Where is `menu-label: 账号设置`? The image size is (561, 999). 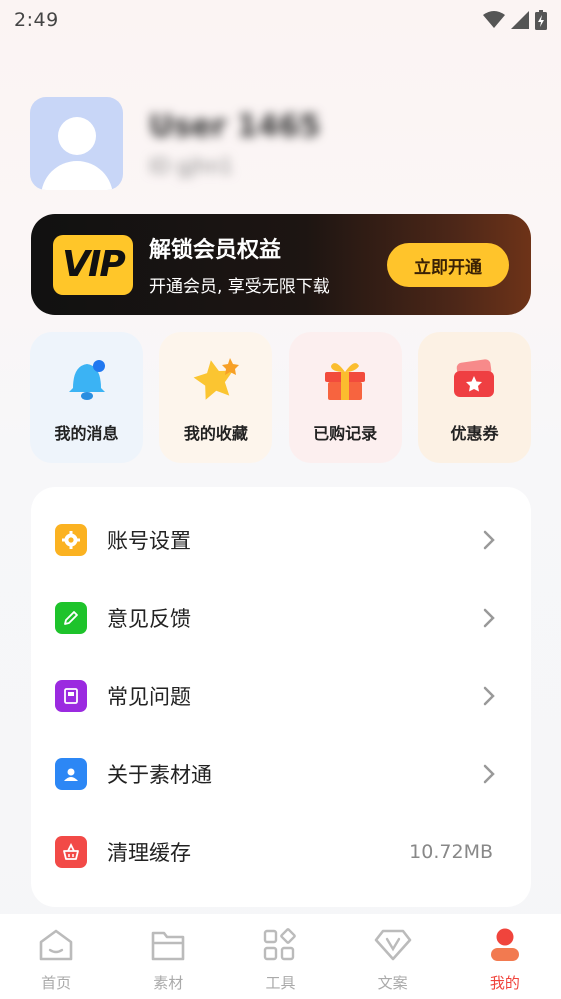
menu-label: 账号设置 is located at coordinates (149, 541).